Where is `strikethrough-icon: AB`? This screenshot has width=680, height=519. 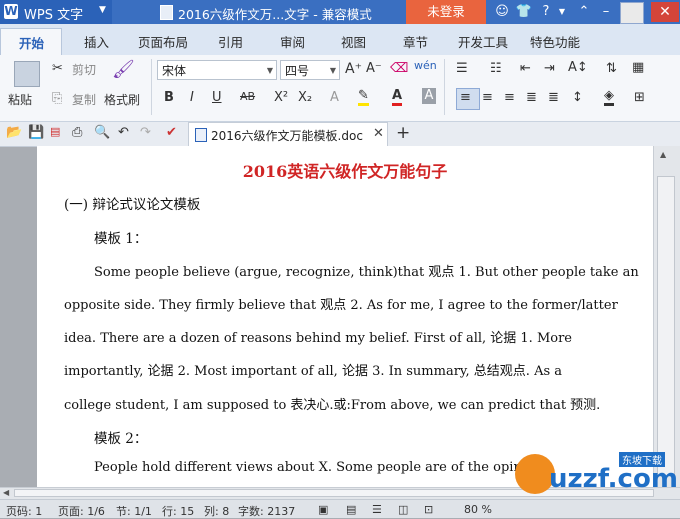
strikethrough-icon: AB is located at coordinates (247, 96).